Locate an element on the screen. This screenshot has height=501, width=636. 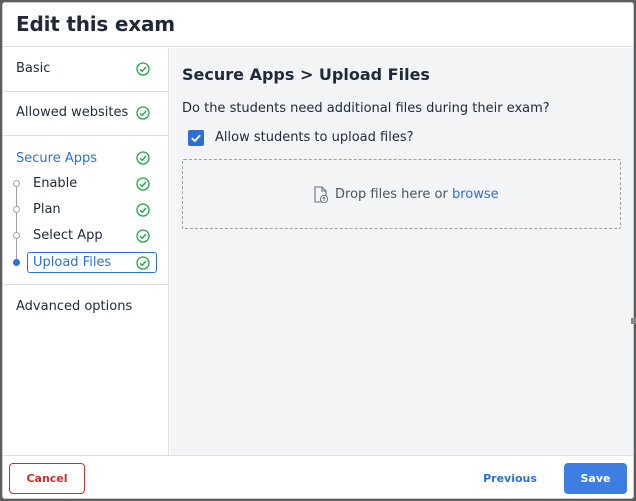
allow-upload-label: Allow students to upload files? is located at coordinates (314, 137).